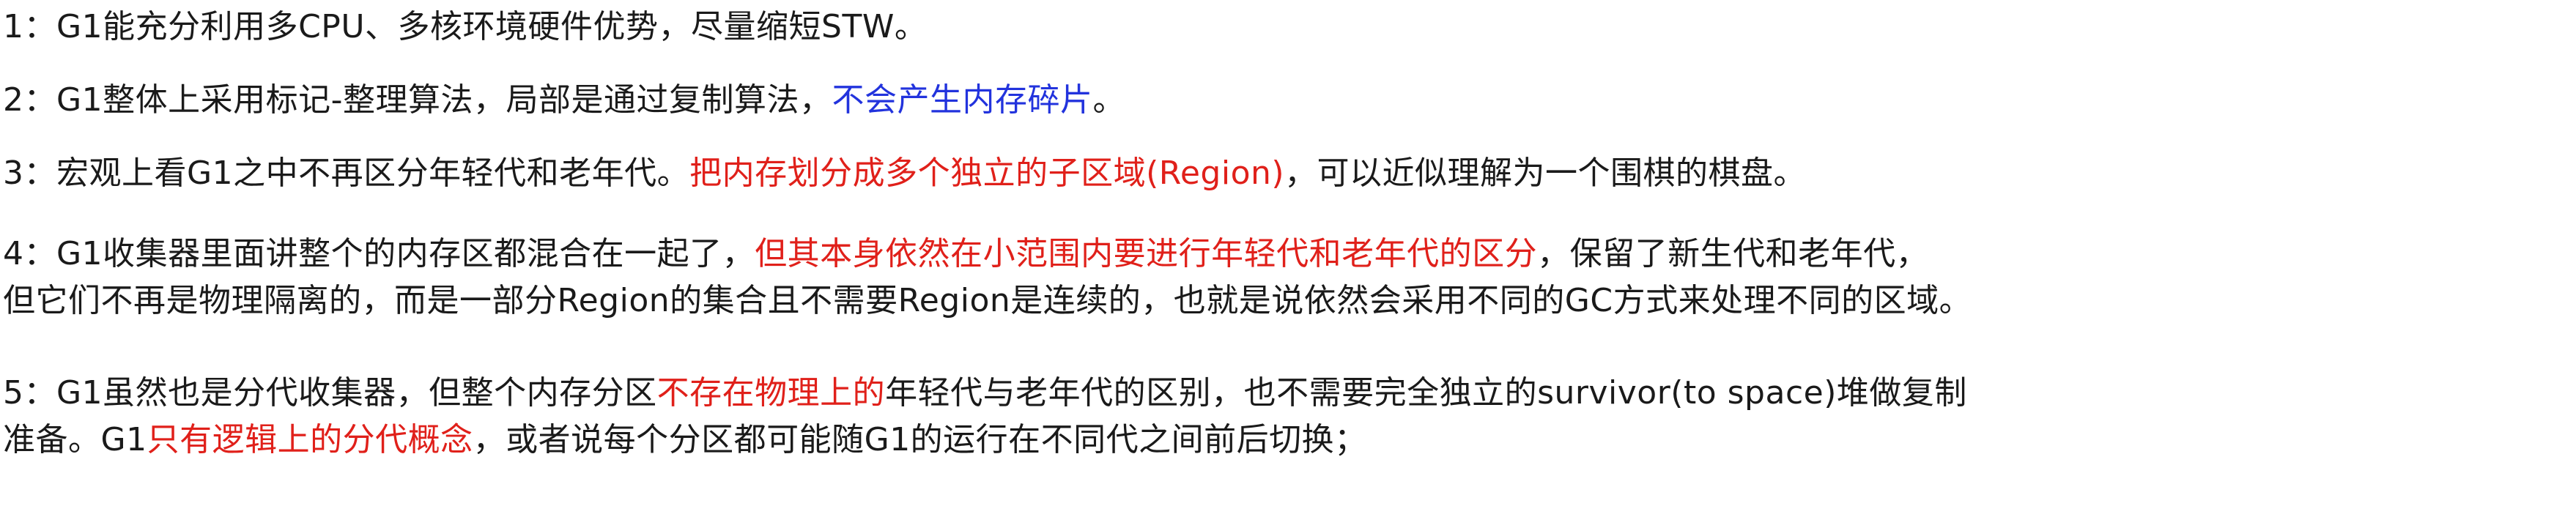 This screenshot has width=2576, height=506. Describe the element at coordinates (1733, 254) in the screenshot. I see `text-segment: ，保留了新生代和老年代，` at that location.